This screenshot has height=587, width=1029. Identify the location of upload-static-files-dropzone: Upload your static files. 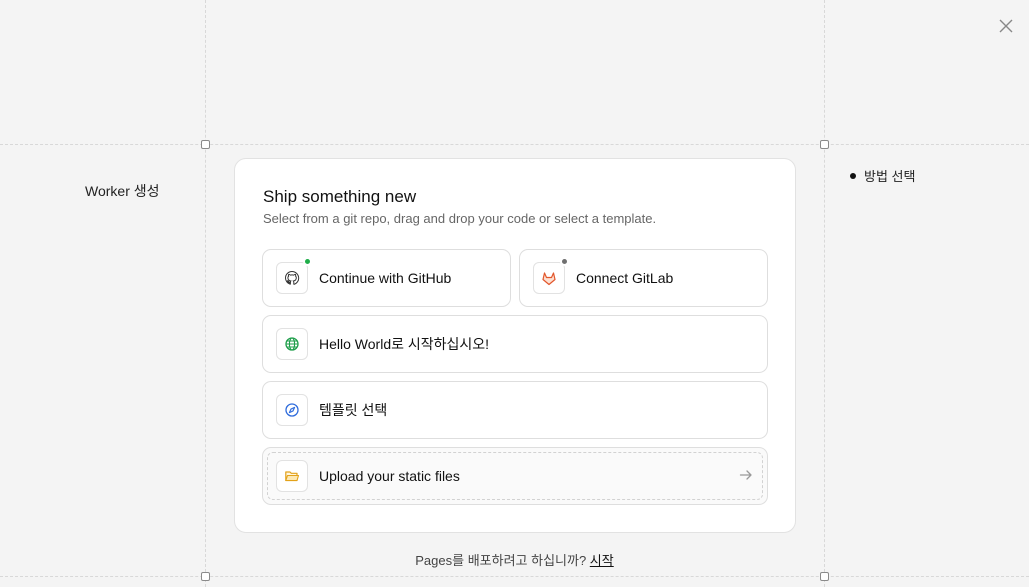
(515, 476).